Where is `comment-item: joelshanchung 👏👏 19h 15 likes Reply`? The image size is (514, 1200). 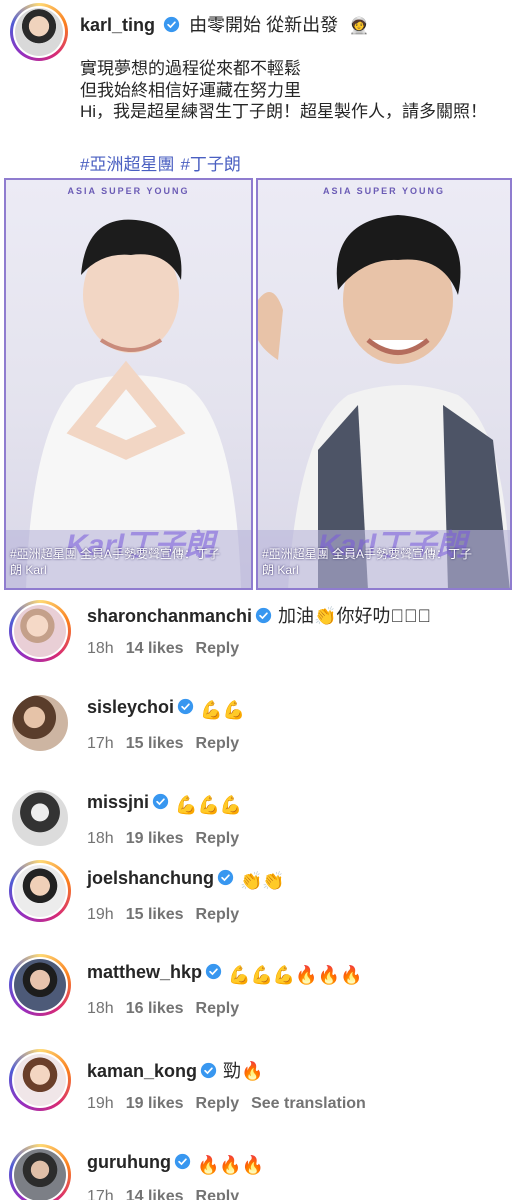 comment-item: joelshanchung 👏👏 19h 15 likes Reply is located at coordinates (257, 909).